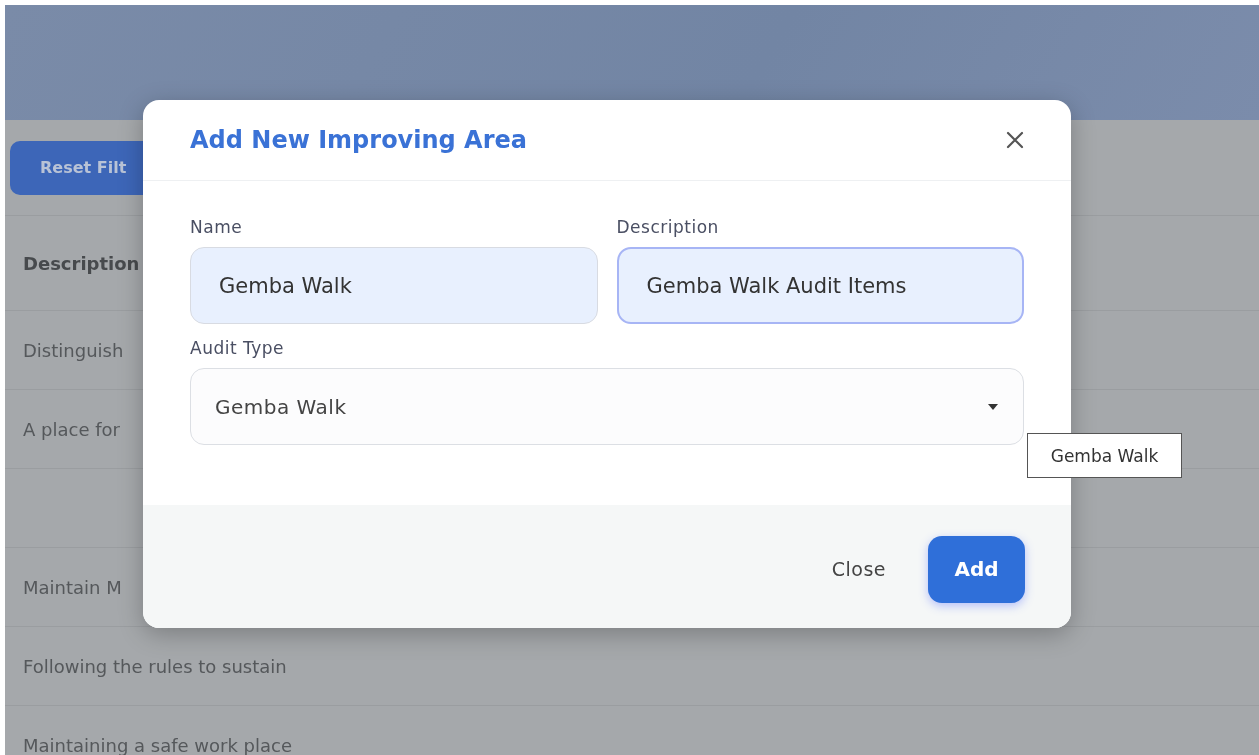 The height and width of the screenshot is (755, 1259). I want to click on dialog-title: Add New Improving Area, so click(358, 140).